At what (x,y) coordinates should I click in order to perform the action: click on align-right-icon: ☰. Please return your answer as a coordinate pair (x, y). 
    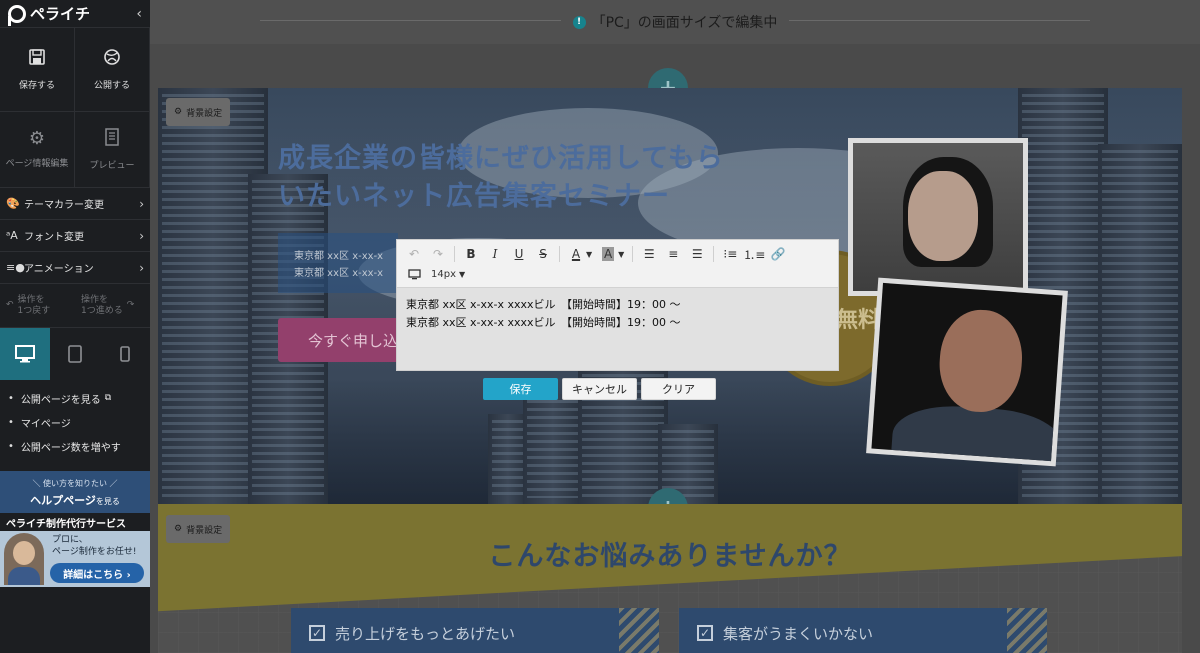
    Looking at the image, I should click on (697, 254).